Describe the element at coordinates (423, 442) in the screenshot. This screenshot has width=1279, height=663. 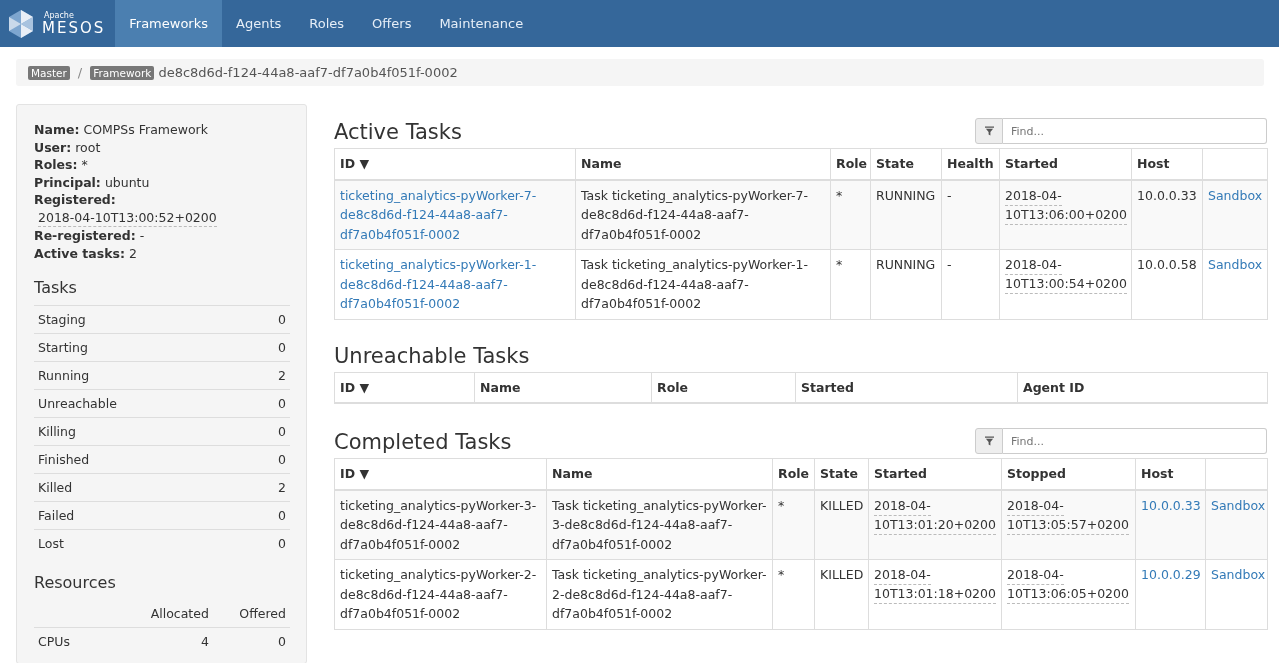
I see `section-title: Completed Tasks` at that location.